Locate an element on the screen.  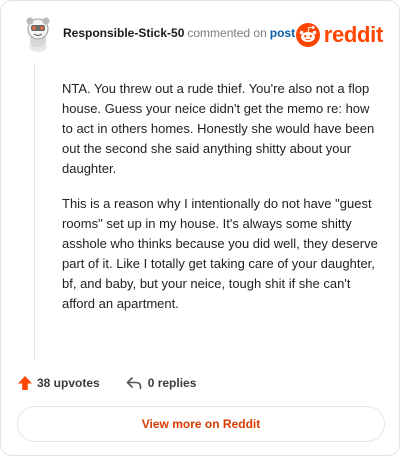
snoo-avatar-icon is located at coordinates (38, 34).